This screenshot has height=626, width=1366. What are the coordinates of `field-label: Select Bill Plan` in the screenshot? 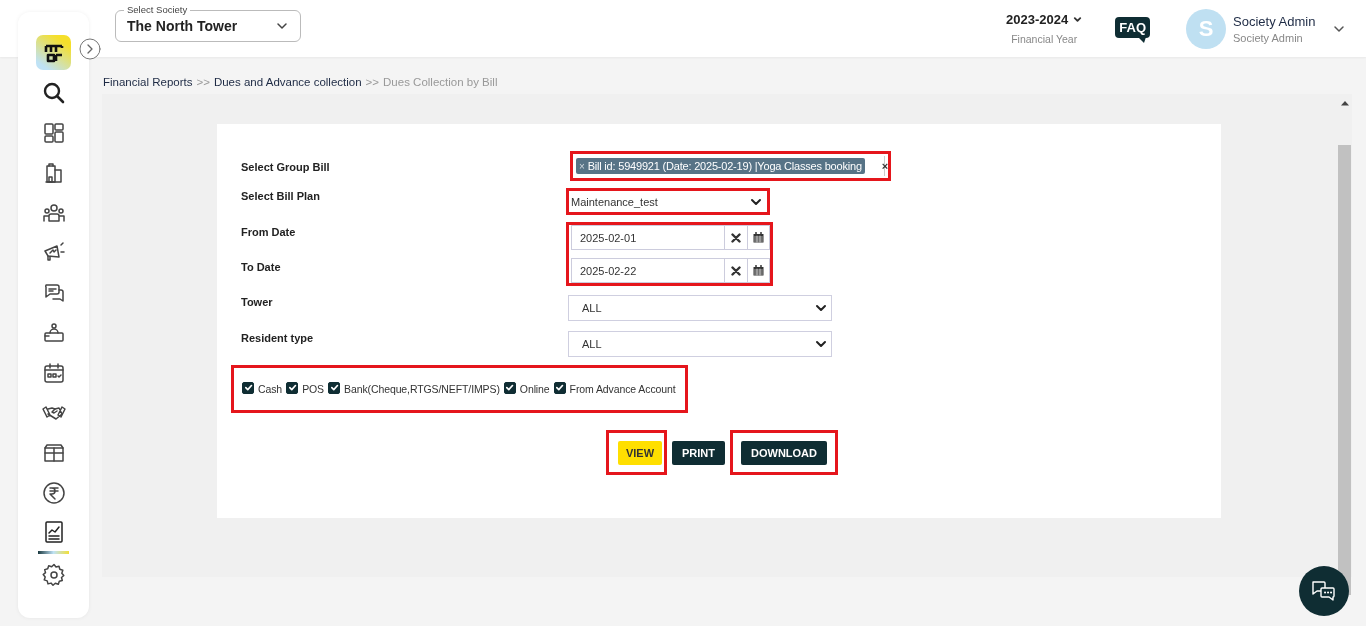 It's located at (281, 195).